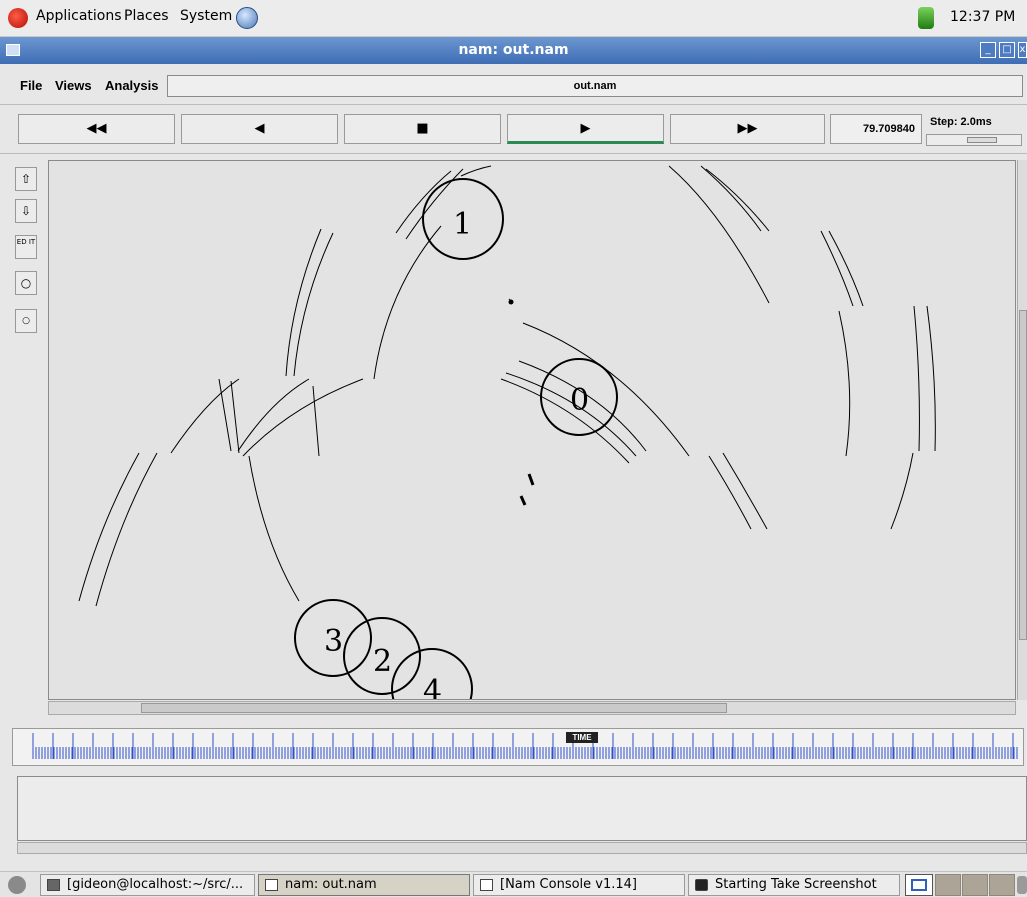 The image size is (1027, 897). I want to click on window-title: nam: out.nam, so click(513, 50).